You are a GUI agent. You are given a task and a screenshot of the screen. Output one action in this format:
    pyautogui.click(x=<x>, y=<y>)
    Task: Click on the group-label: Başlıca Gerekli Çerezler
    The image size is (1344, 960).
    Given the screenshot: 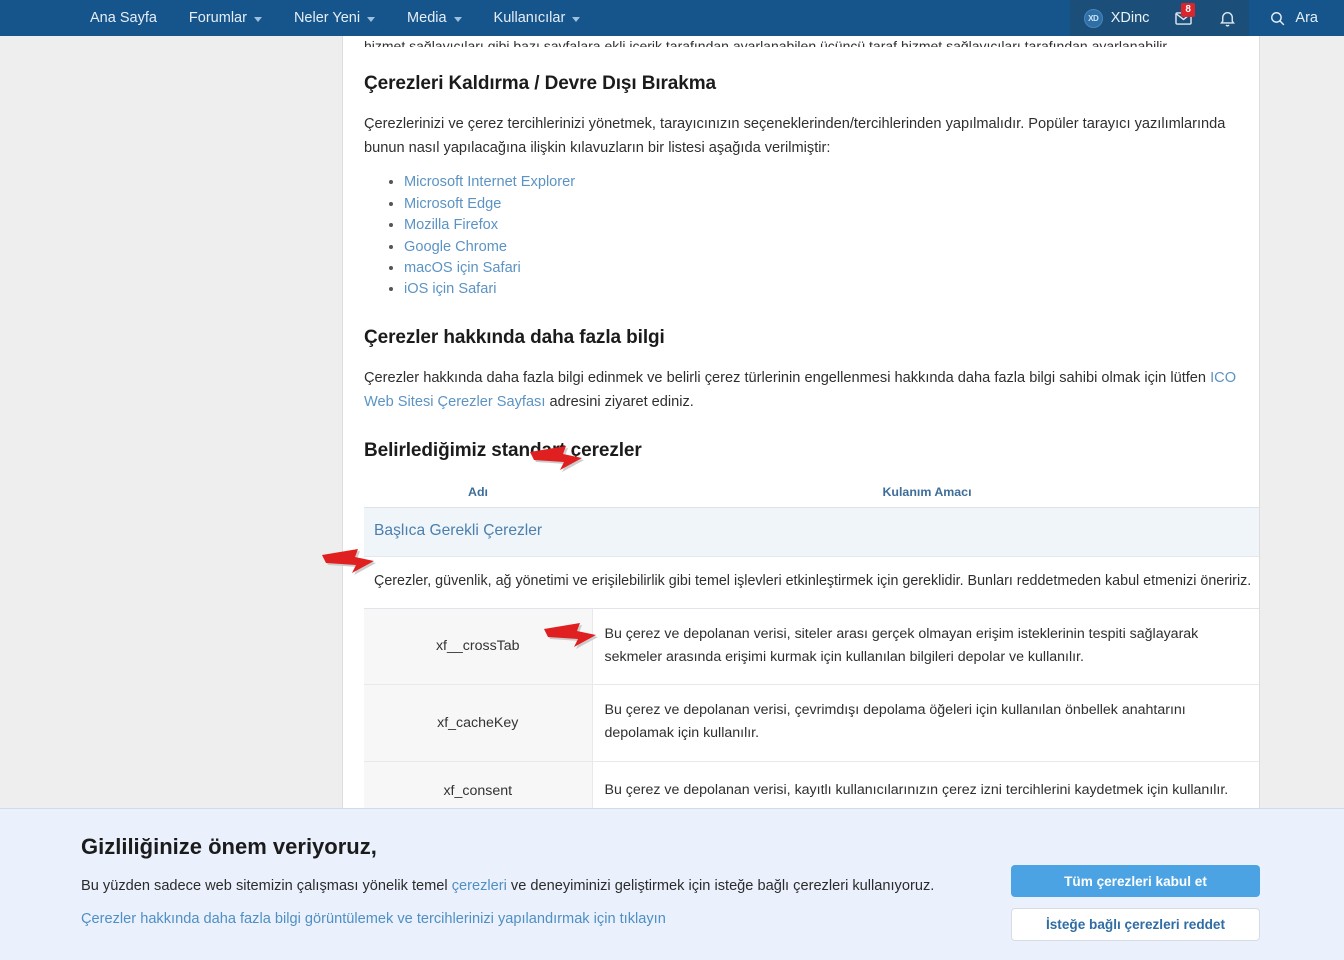 What is the action you would take?
    pyautogui.click(x=811, y=532)
    